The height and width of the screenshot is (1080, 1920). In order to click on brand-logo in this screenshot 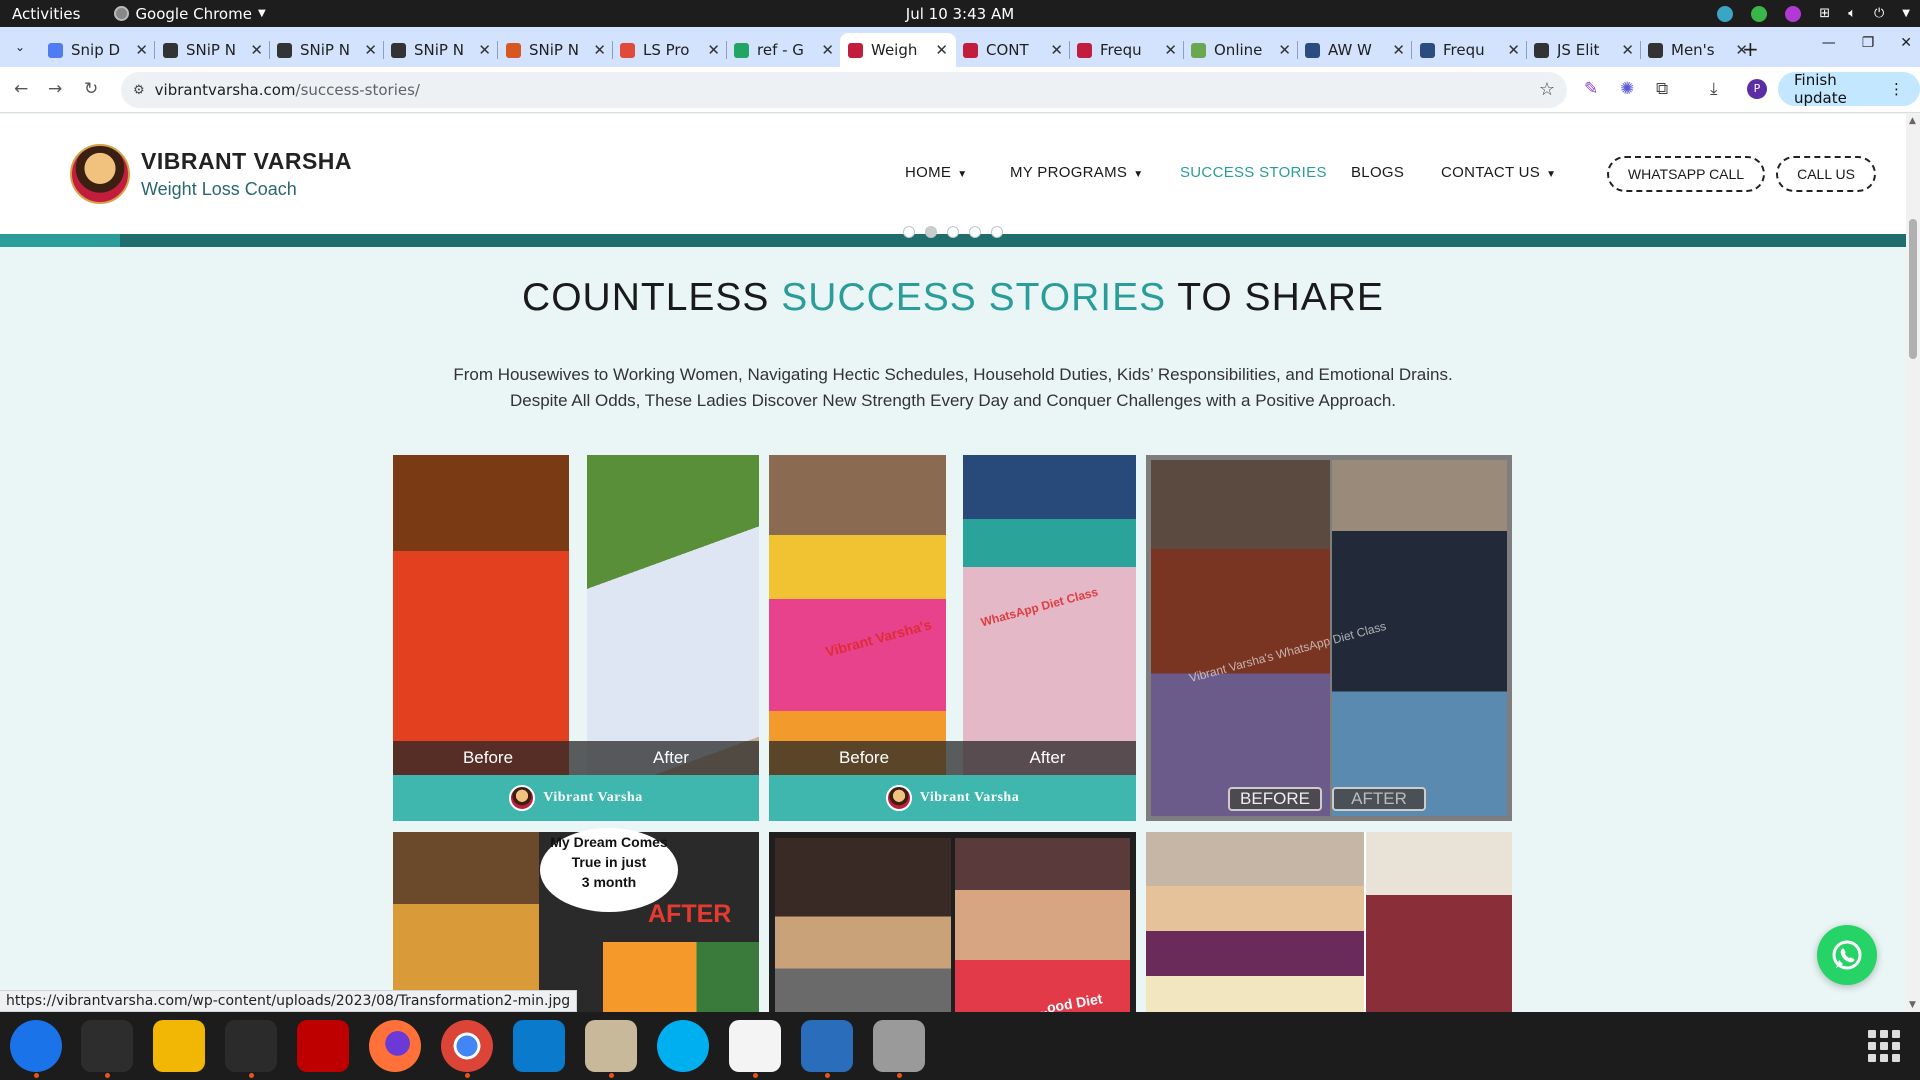, I will do `click(100, 174)`.